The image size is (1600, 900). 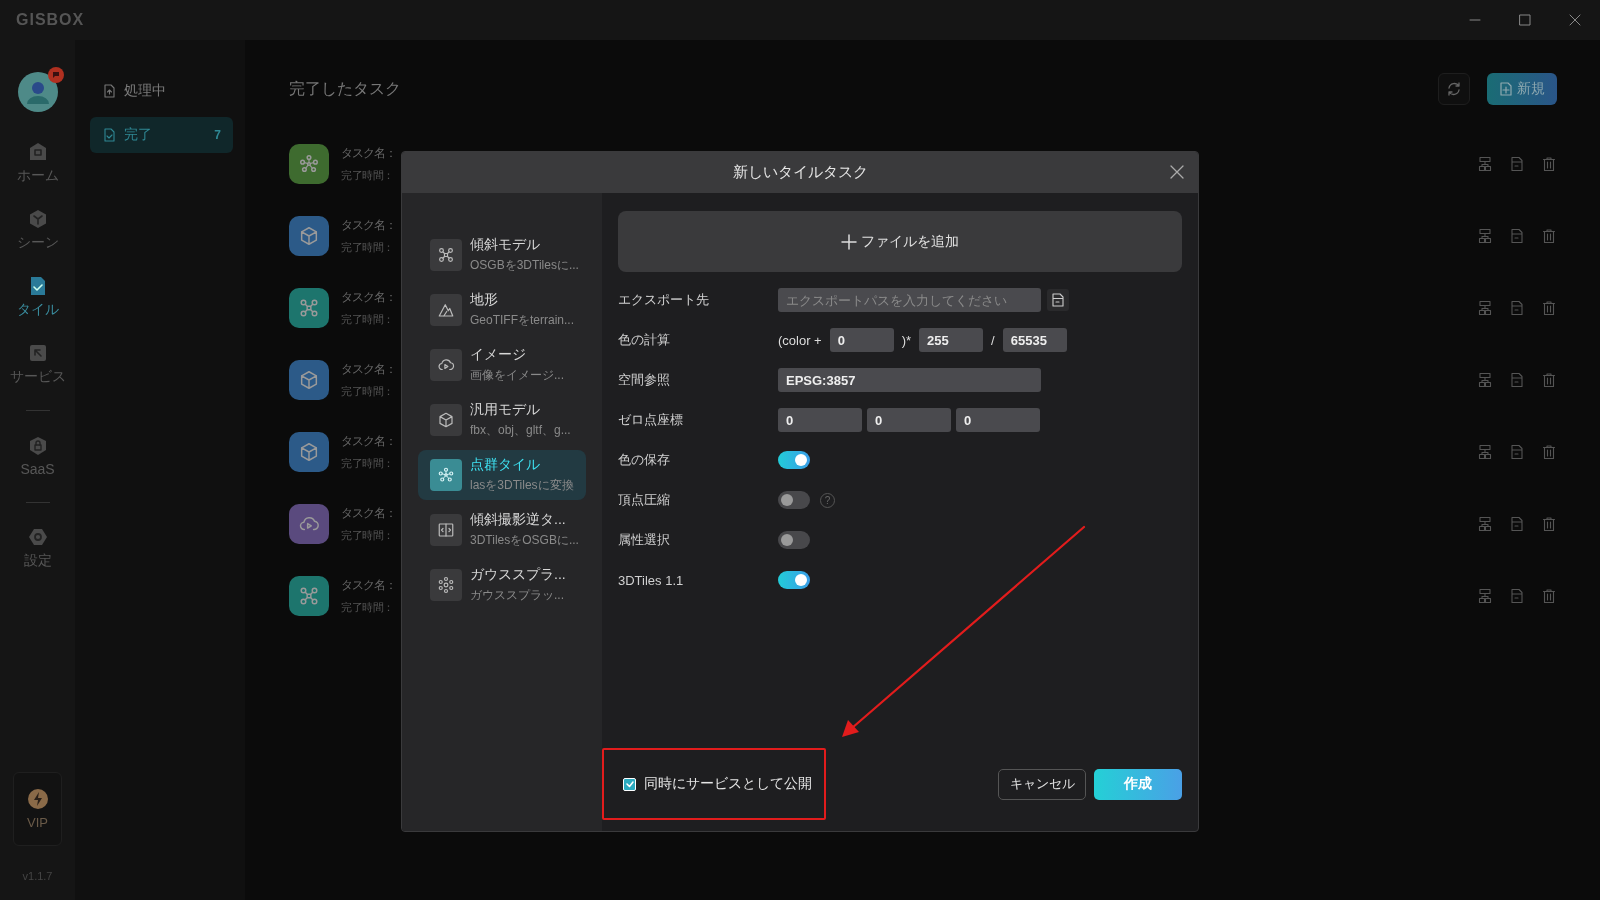 I want to click on refresh-button, so click(x=1454, y=89).